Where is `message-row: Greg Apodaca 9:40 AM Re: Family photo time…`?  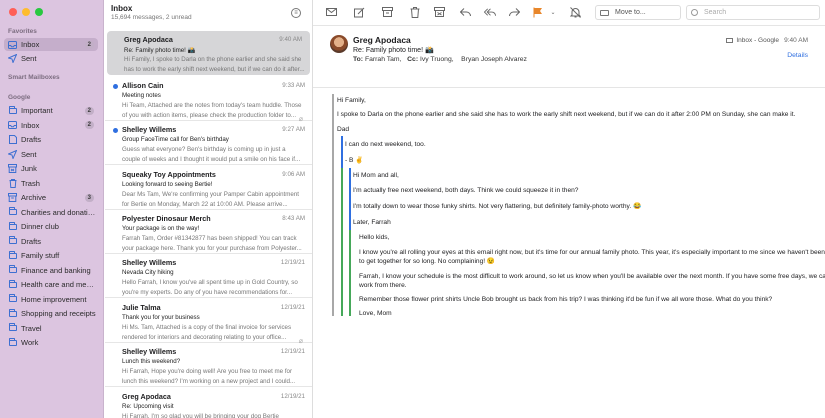 message-row: Greg Apodaca 9:40 AM Re: Family photo time… is located at coordinates (208, 53).